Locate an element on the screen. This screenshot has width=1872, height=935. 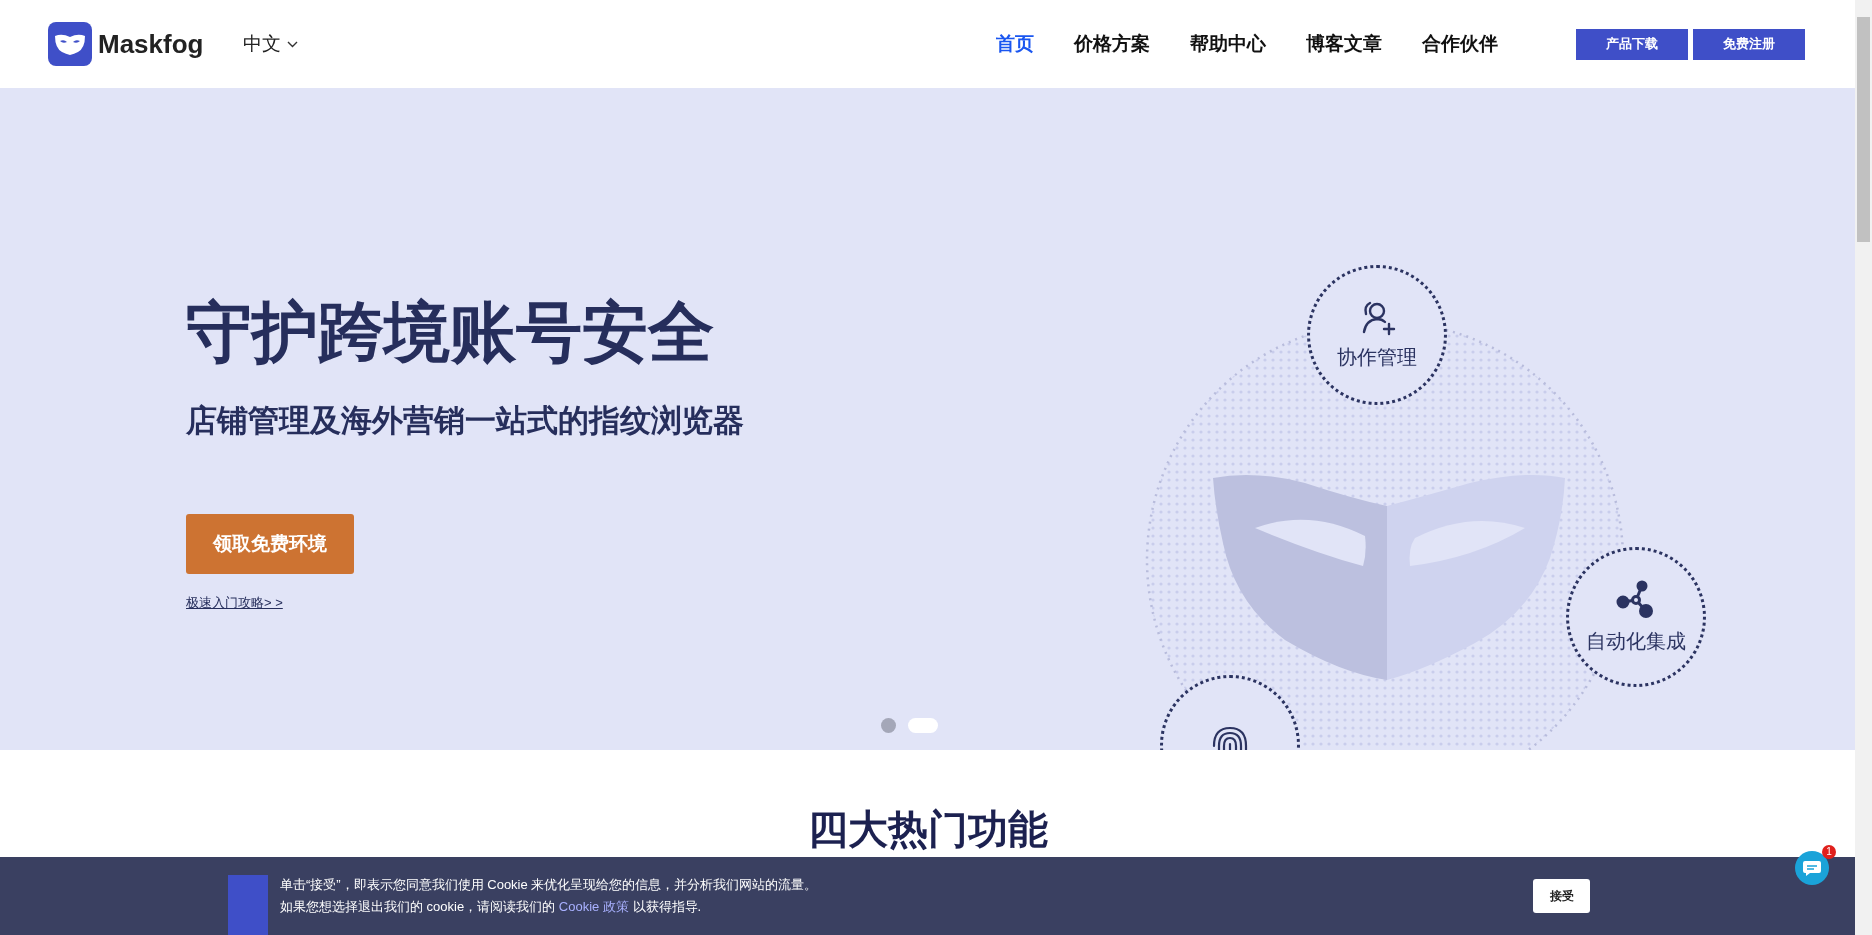
chevron-down-icon is located at coordinates (293, 44).